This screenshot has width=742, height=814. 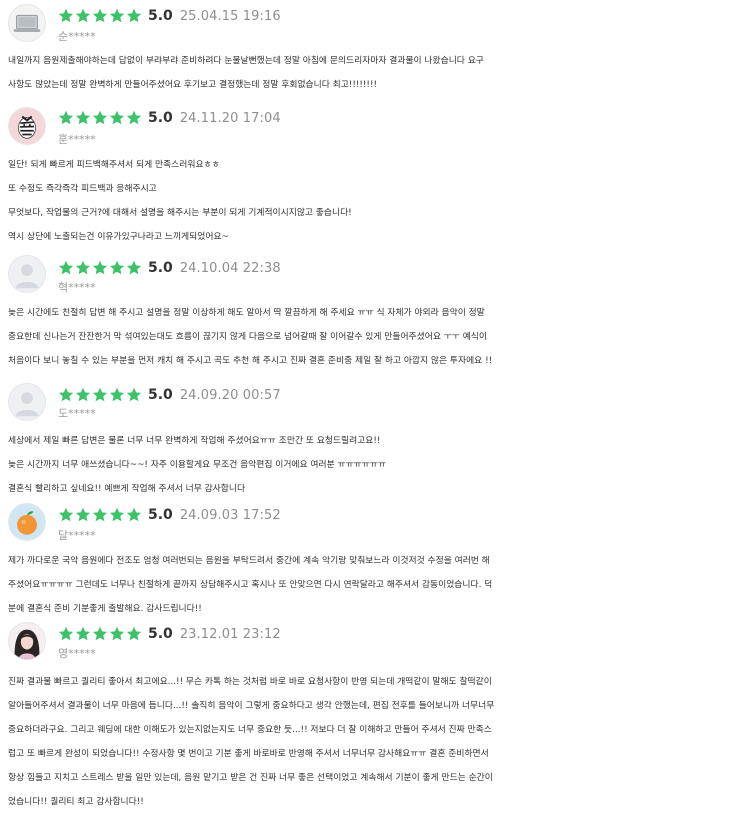 What do you see at coordinates (230, 118) in the screenshot?
I see `review-date: 24.11.20 17:04` at bounding box center [230, 118].